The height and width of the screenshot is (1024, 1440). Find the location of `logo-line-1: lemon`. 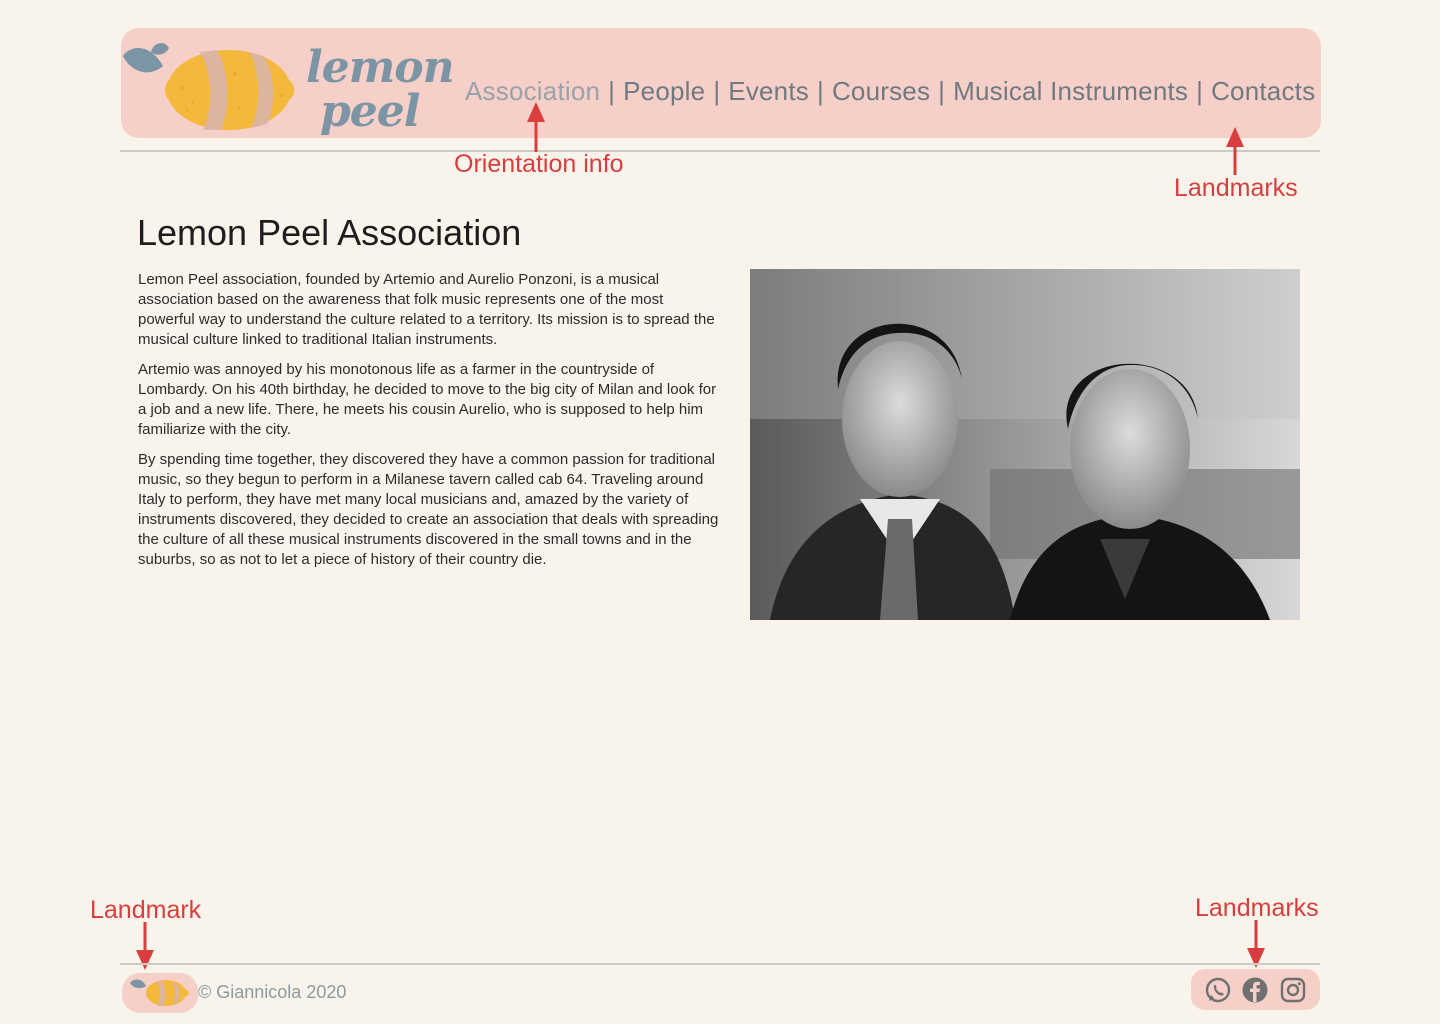

logo-line-1: lemon is located at coordinates (380, 67).